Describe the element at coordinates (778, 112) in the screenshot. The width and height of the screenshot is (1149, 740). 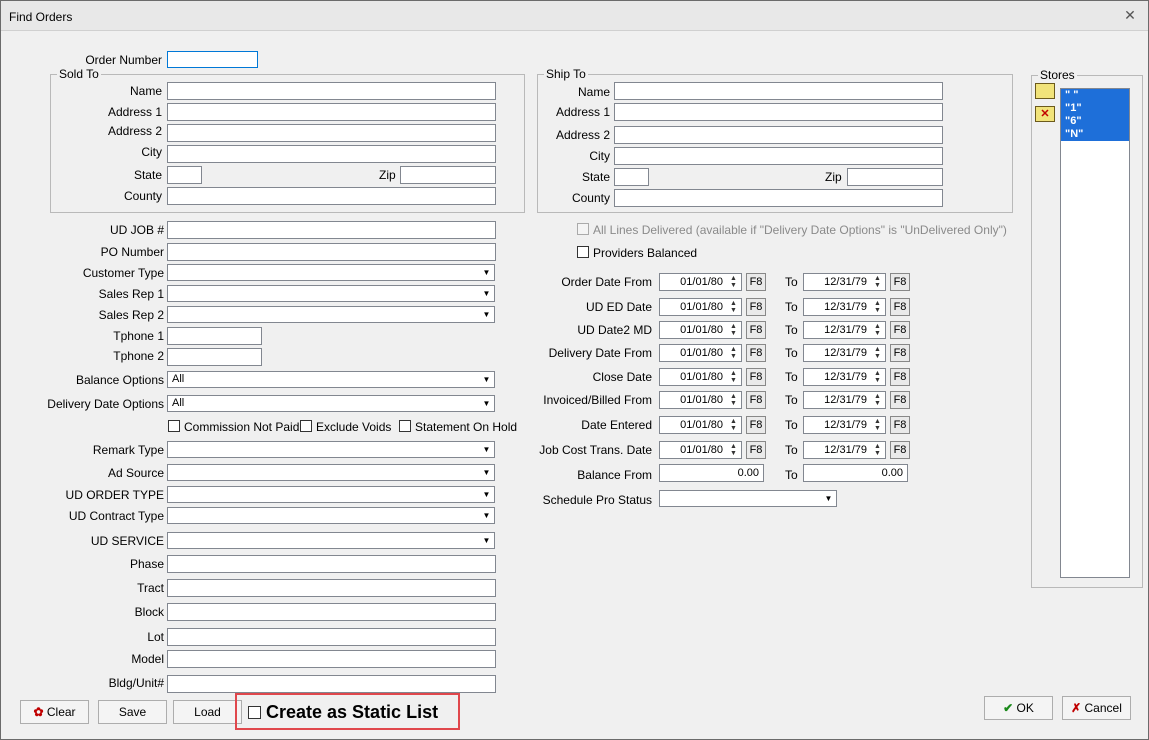
I see `ship-to-address1-input` at that location.